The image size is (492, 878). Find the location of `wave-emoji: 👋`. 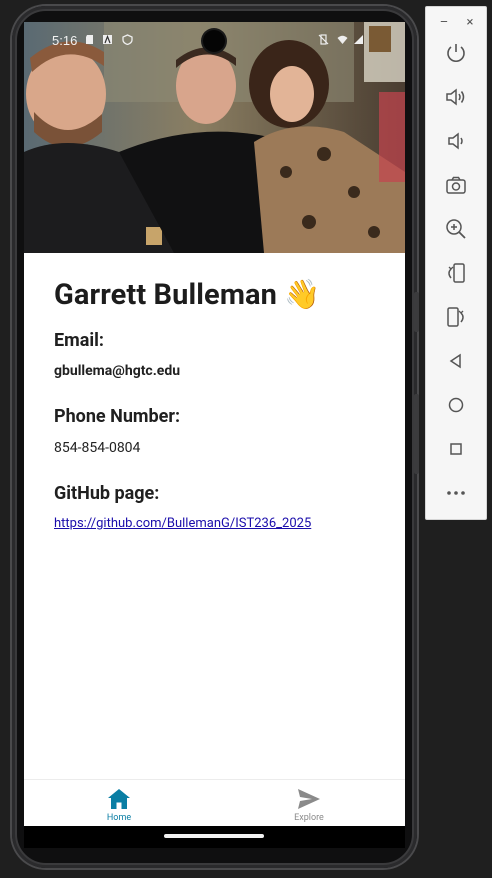

wave-emoji: 👋 is located at coordinates (302, 295).